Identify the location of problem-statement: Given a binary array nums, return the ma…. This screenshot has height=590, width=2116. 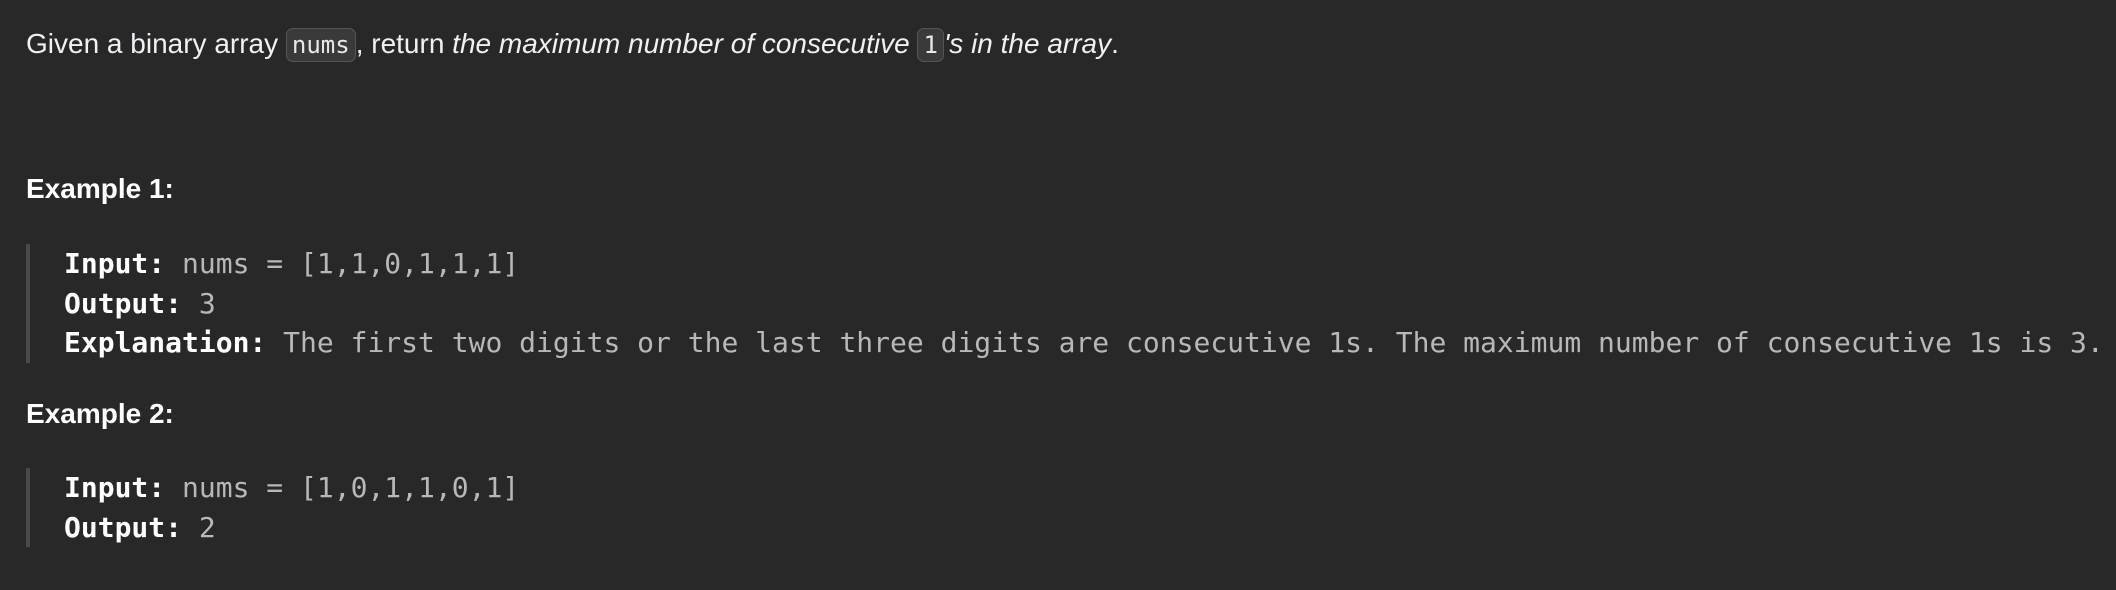
(572, 44).